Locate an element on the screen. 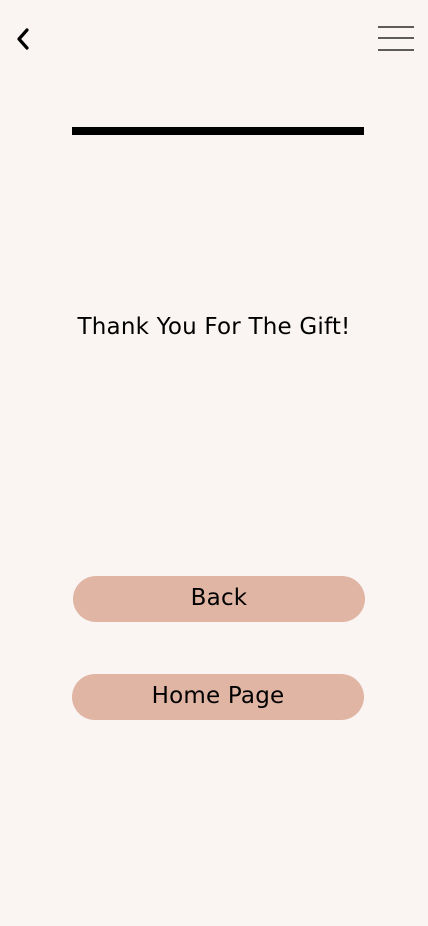 This screenshot has height=926, width=428. hamburger-menu-icon is located at coordinates (396, 39).